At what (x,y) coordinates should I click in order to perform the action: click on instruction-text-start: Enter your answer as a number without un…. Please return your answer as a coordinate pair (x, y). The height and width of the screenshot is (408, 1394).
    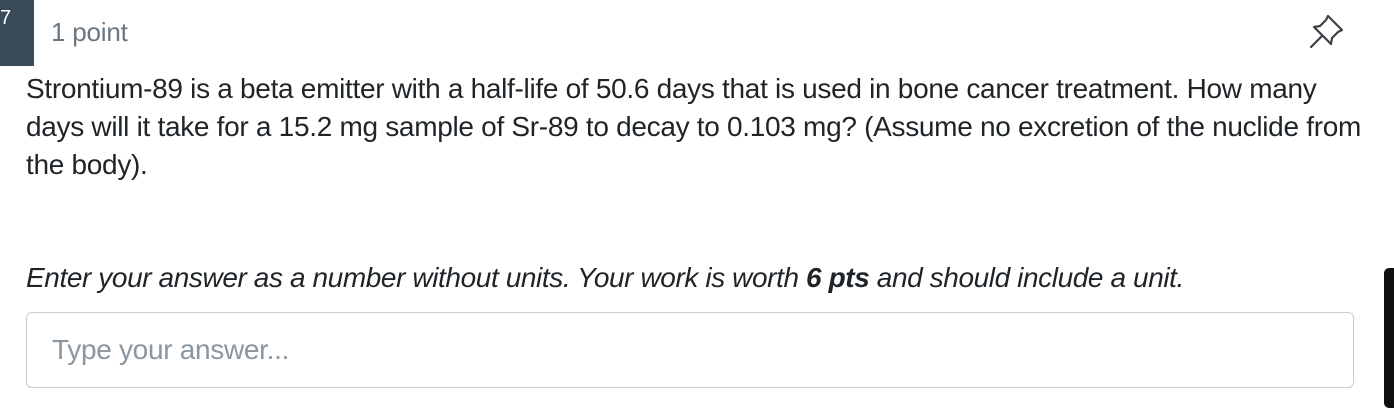
    Looking at the image, I should click on (416, 277).